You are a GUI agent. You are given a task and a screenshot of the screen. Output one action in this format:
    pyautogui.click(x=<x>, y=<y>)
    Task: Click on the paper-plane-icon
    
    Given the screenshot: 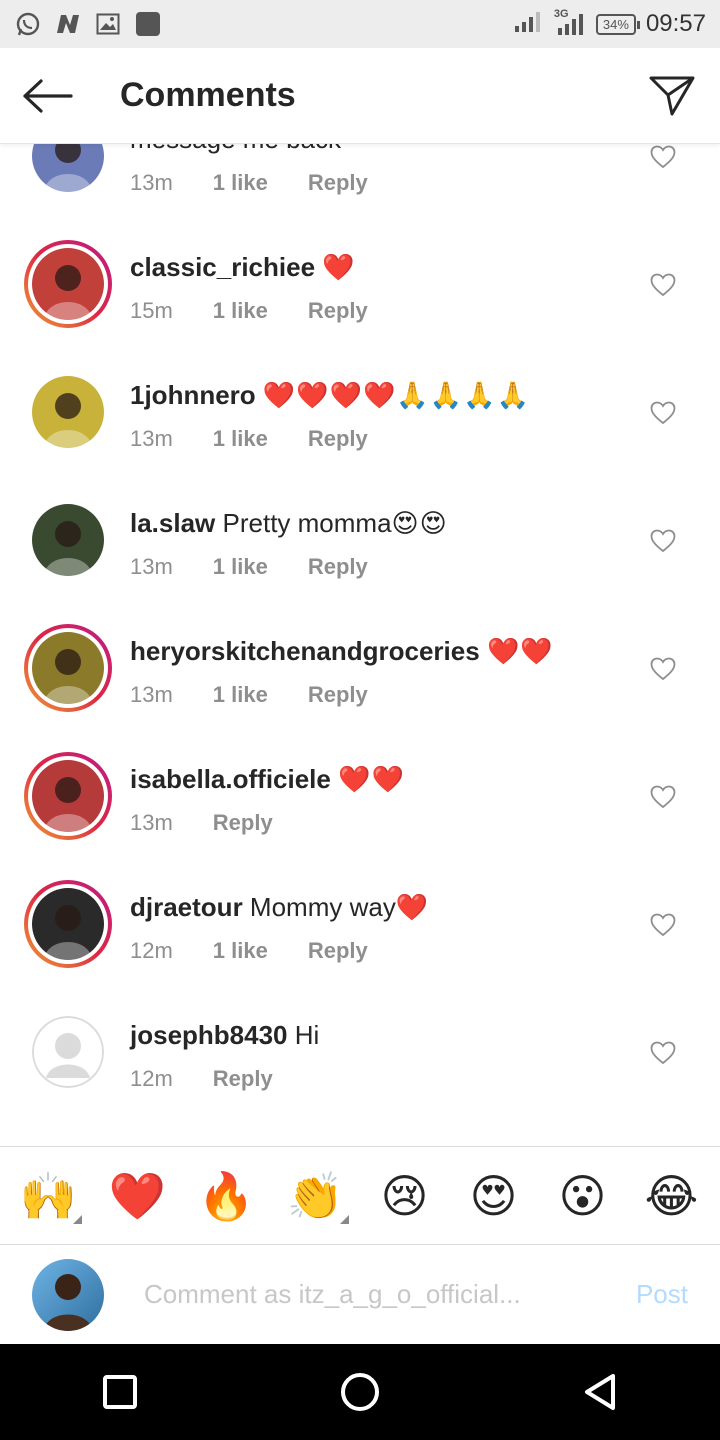 What is the action you would take?
    pyautogui.click(x=672, y=95)
    